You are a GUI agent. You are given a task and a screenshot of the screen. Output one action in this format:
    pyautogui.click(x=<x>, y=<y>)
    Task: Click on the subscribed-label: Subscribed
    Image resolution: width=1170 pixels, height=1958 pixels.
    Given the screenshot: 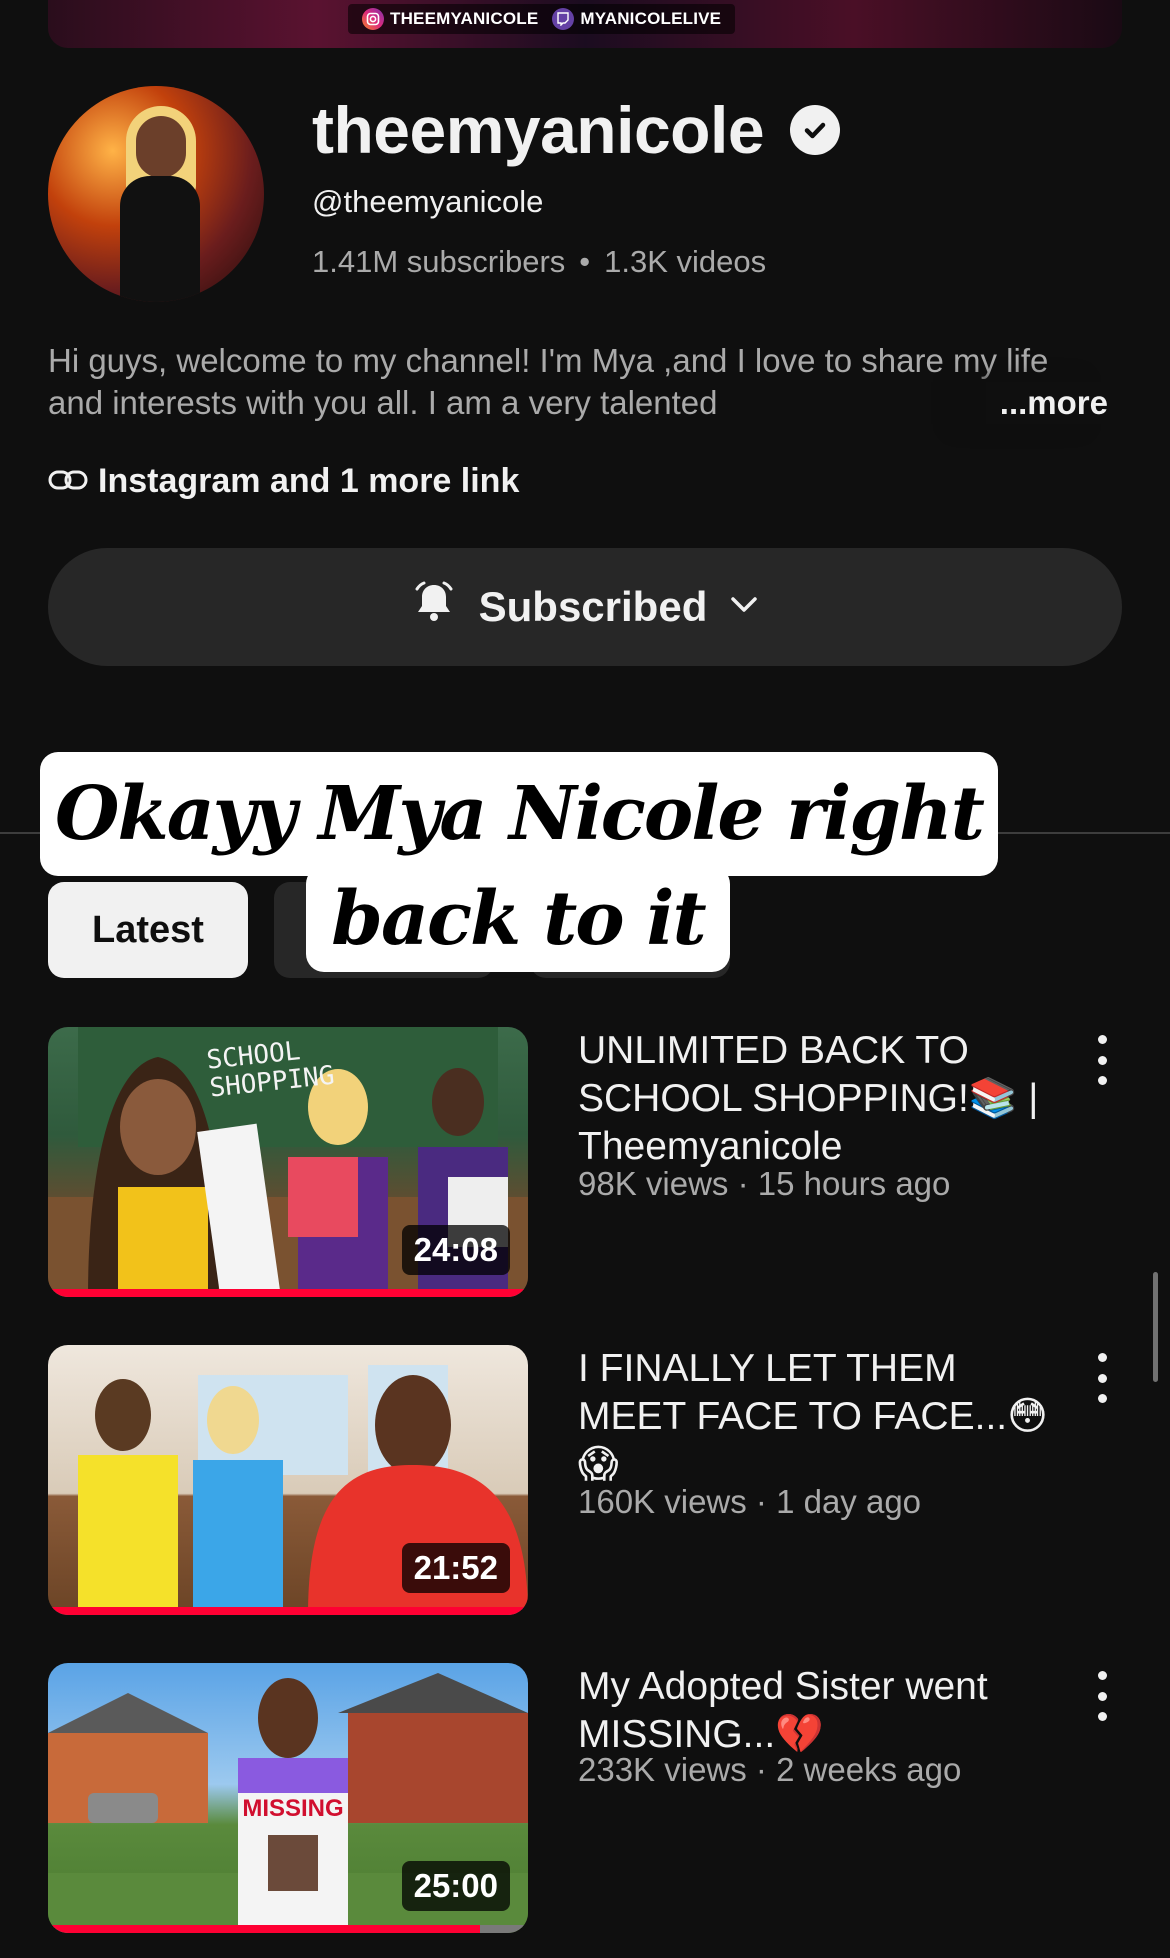 What is the action you would take?
    pyautogui.click(x=593, y=606)
    